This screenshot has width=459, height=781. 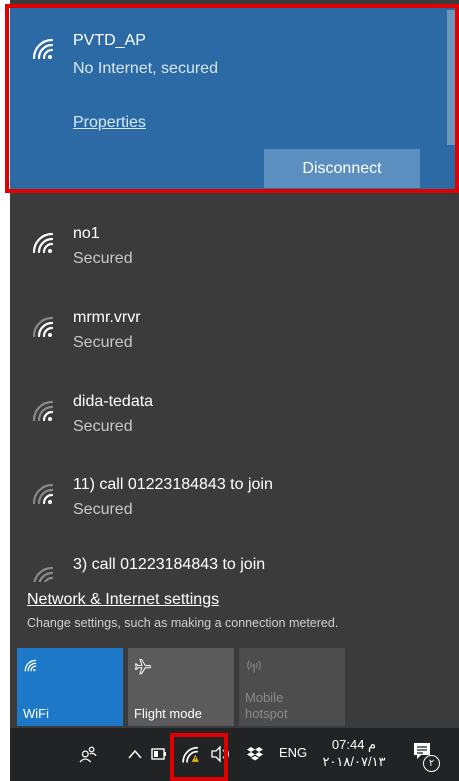 I want to click on people-icon, so click(x=88, y=754).